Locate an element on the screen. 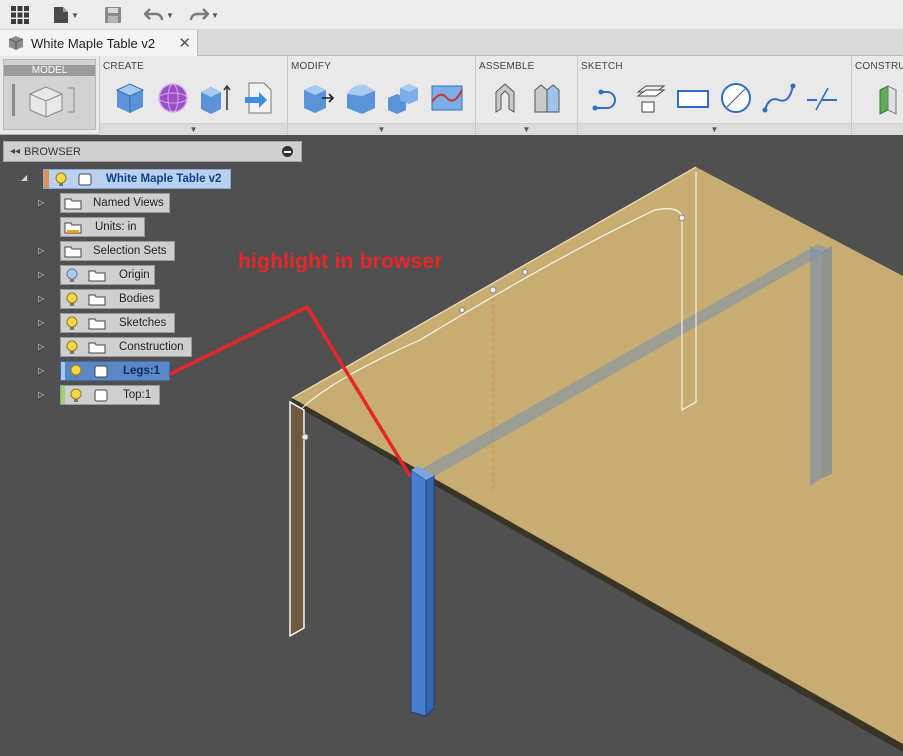  trim-icon is located at coordinates (822, 98).